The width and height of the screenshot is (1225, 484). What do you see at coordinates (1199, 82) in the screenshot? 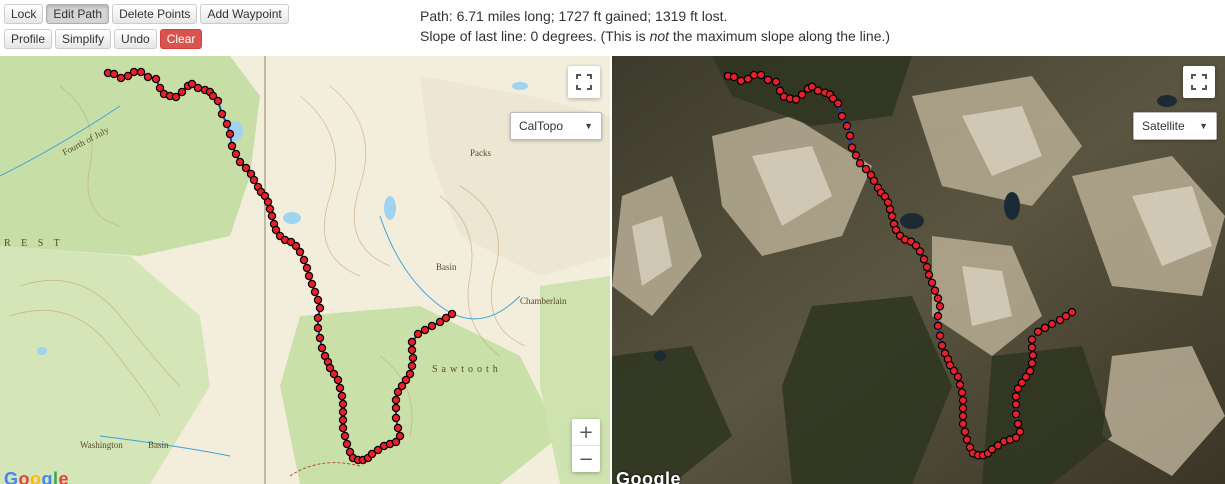
I see `fullscreen-toggle-right` at bounding box center [1199, 82].